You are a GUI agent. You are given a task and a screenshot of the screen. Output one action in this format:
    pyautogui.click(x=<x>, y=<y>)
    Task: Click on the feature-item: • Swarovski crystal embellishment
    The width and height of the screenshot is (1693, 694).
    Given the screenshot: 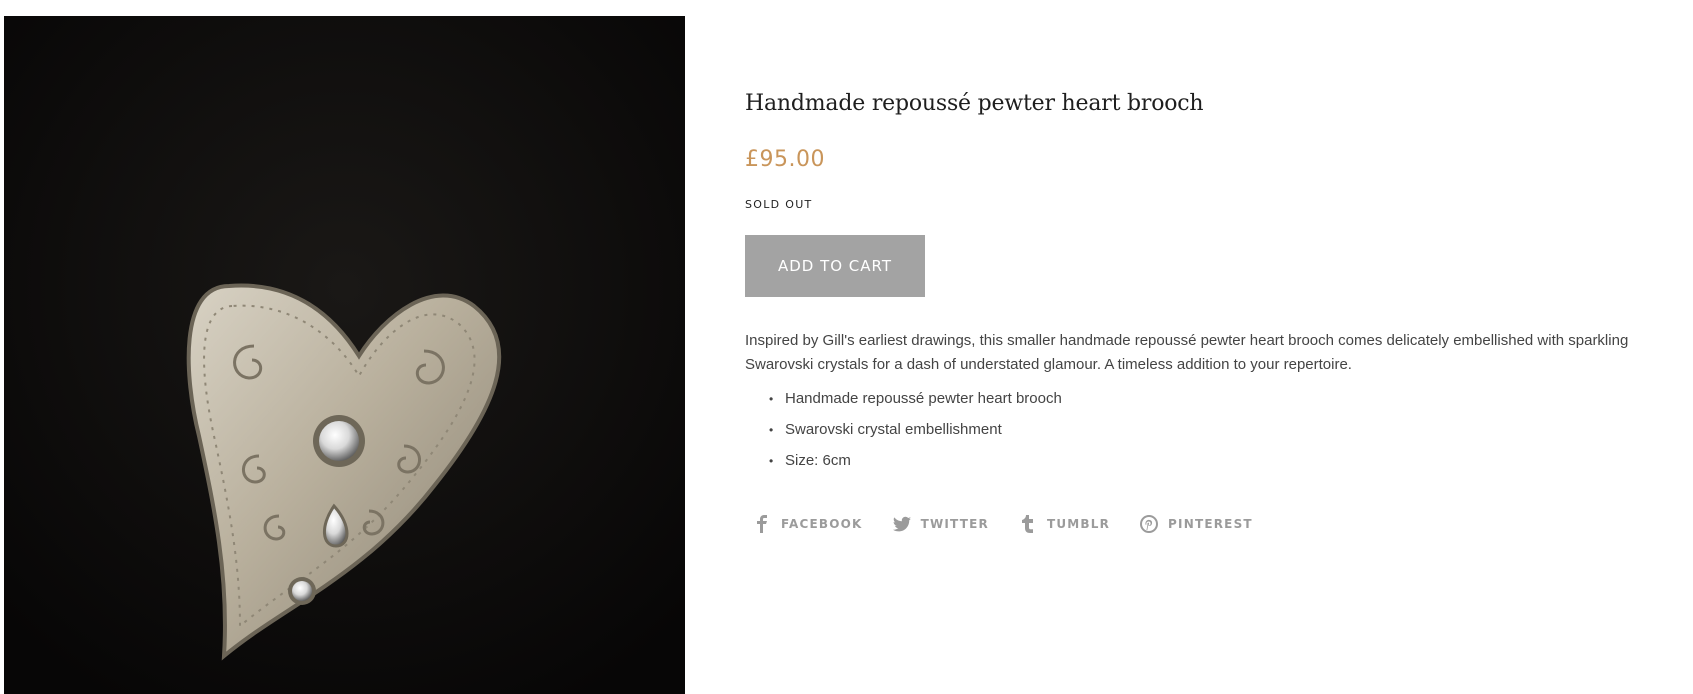 What is the action you would take?
    pyautogui.click(x=1219, y=430)
    